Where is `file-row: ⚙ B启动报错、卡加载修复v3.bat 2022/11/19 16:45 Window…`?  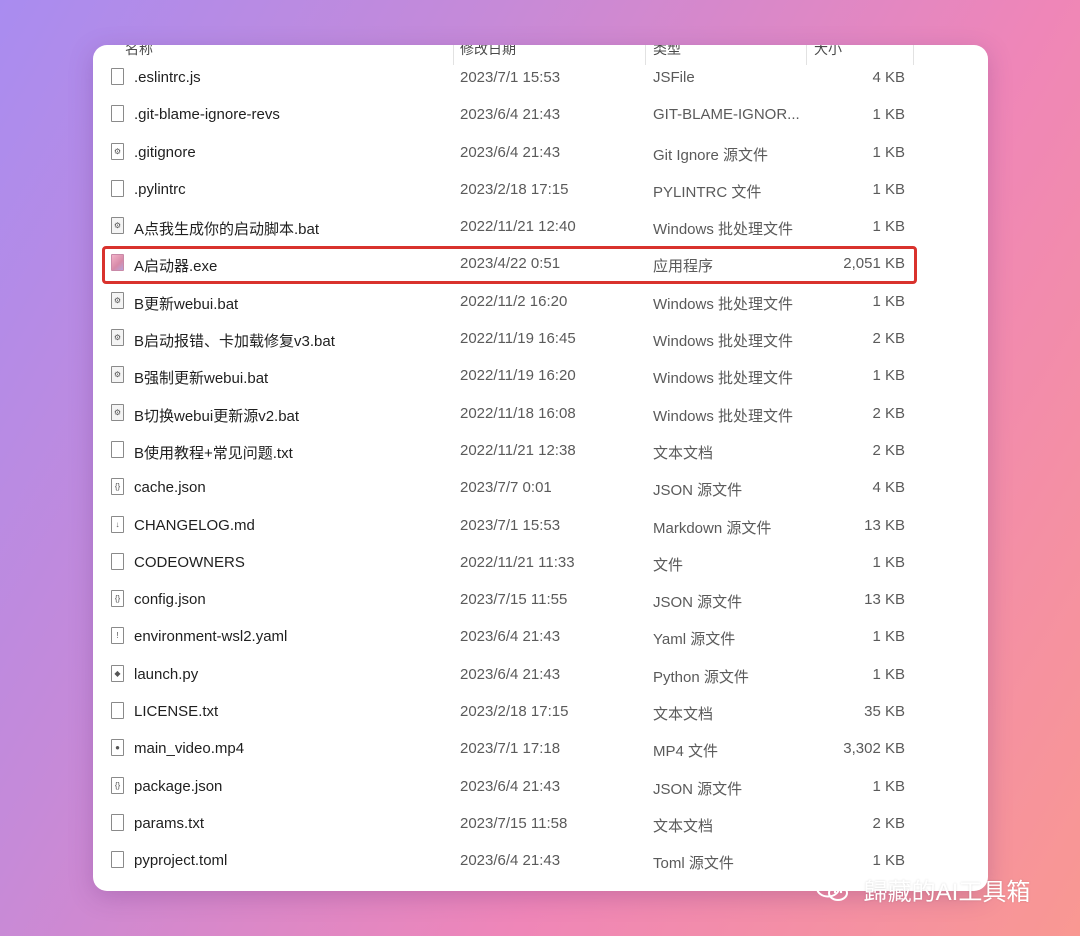 file-row: ⚙ B启动报错、卡加载修复v3.bat 2022/11/19 16:45 Window… is located at coordinates (540, 339).